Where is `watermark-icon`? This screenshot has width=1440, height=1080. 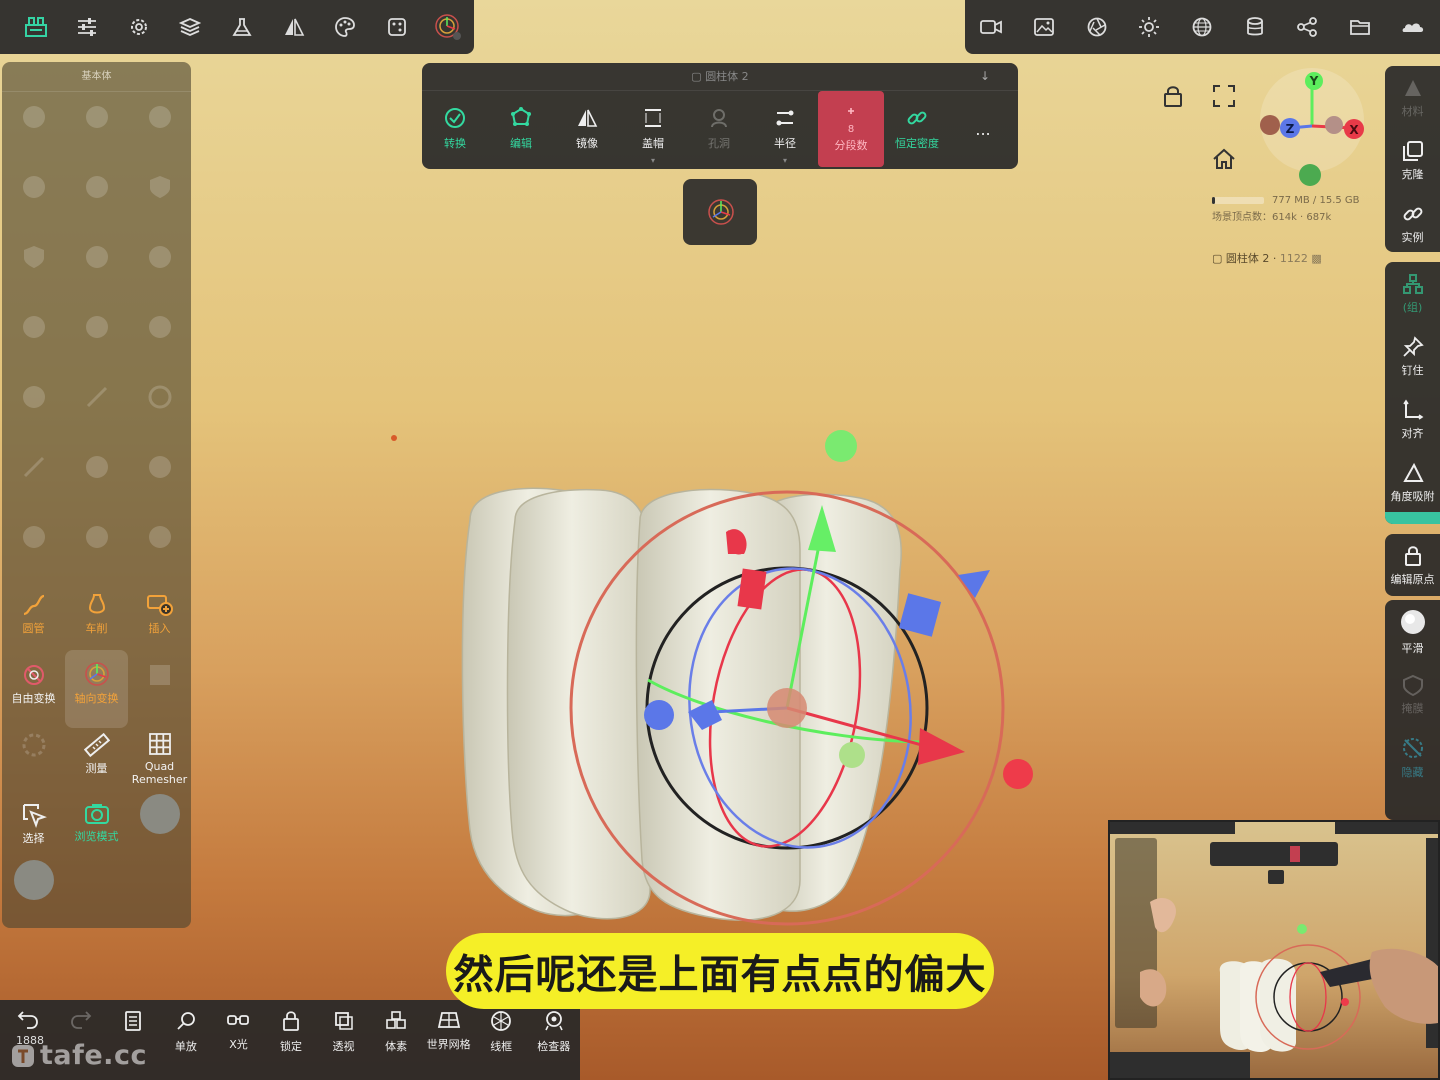 watermark-icon is located at coordinates (23, 1056).